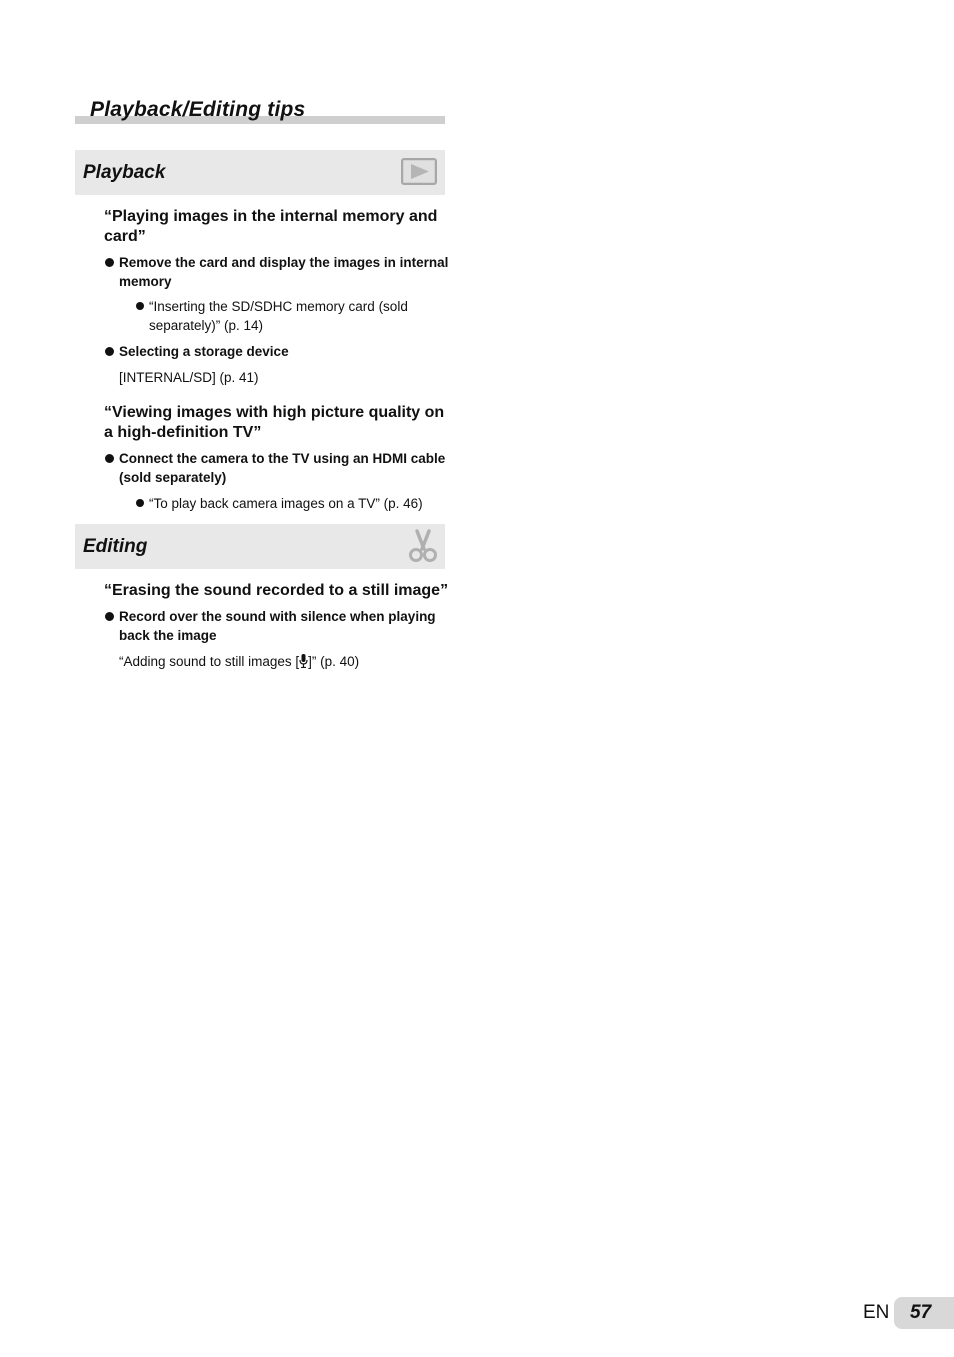 The image size is (954, 1357). Describe the element at coordinates (260, 546) in the screenshot. I see `section-header-editing: Editing` at that location.